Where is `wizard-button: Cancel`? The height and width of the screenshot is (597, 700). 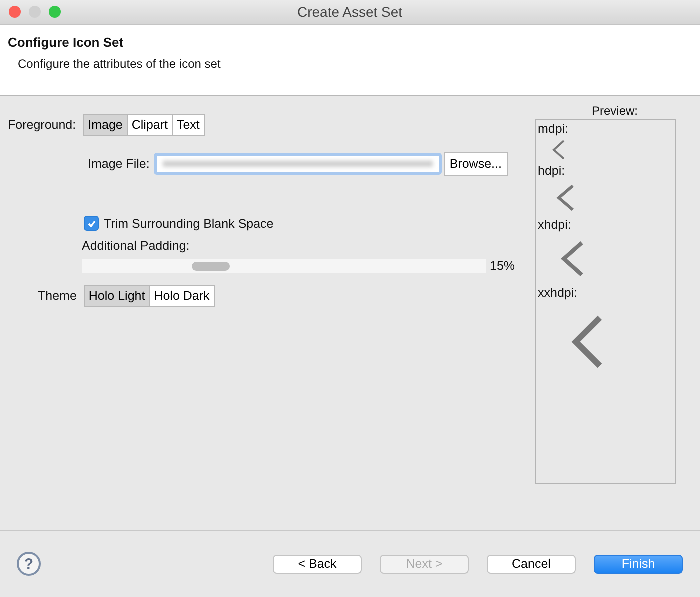
wizard-button: Cancel is located at coordinates (531, 564).